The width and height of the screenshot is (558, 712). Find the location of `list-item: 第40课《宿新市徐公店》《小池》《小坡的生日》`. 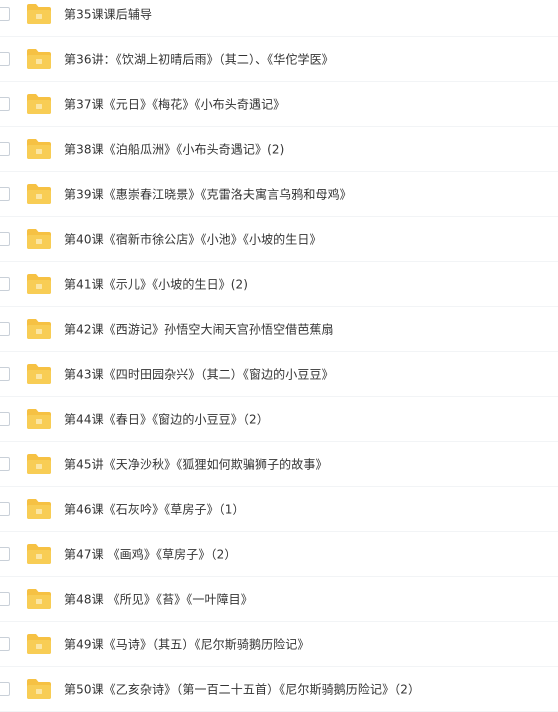

list-item: 第40课《宿新市徐公店》《小池》《小坡的生日》 is located at coordinates (279, 239).